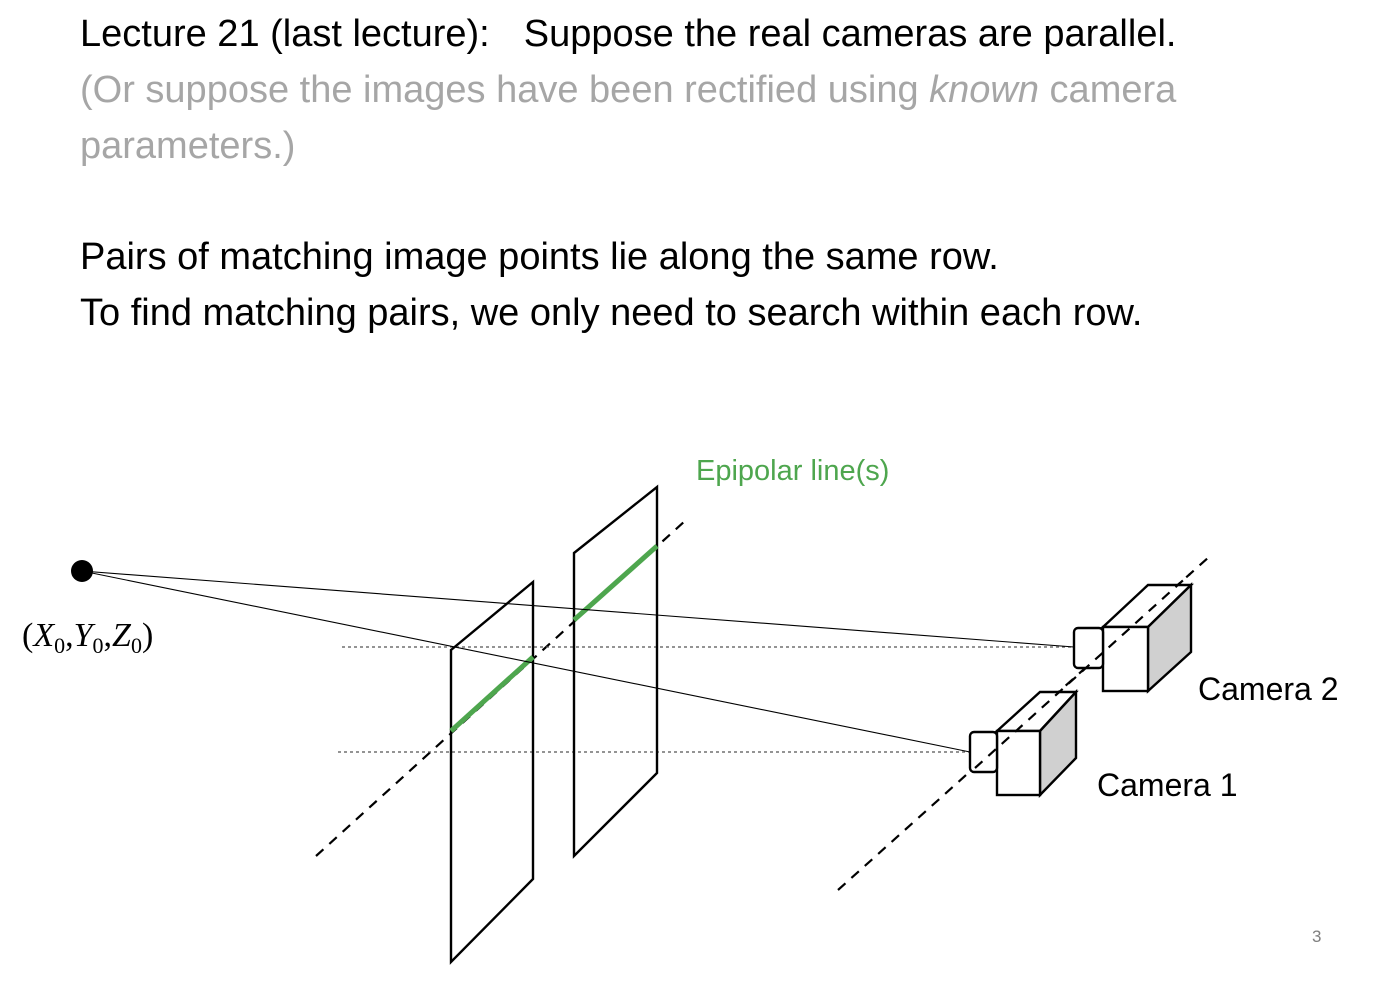 The height and width of the screenshot is (984, 1388). I want to click on ray-to-camera2, so click(578, 609).